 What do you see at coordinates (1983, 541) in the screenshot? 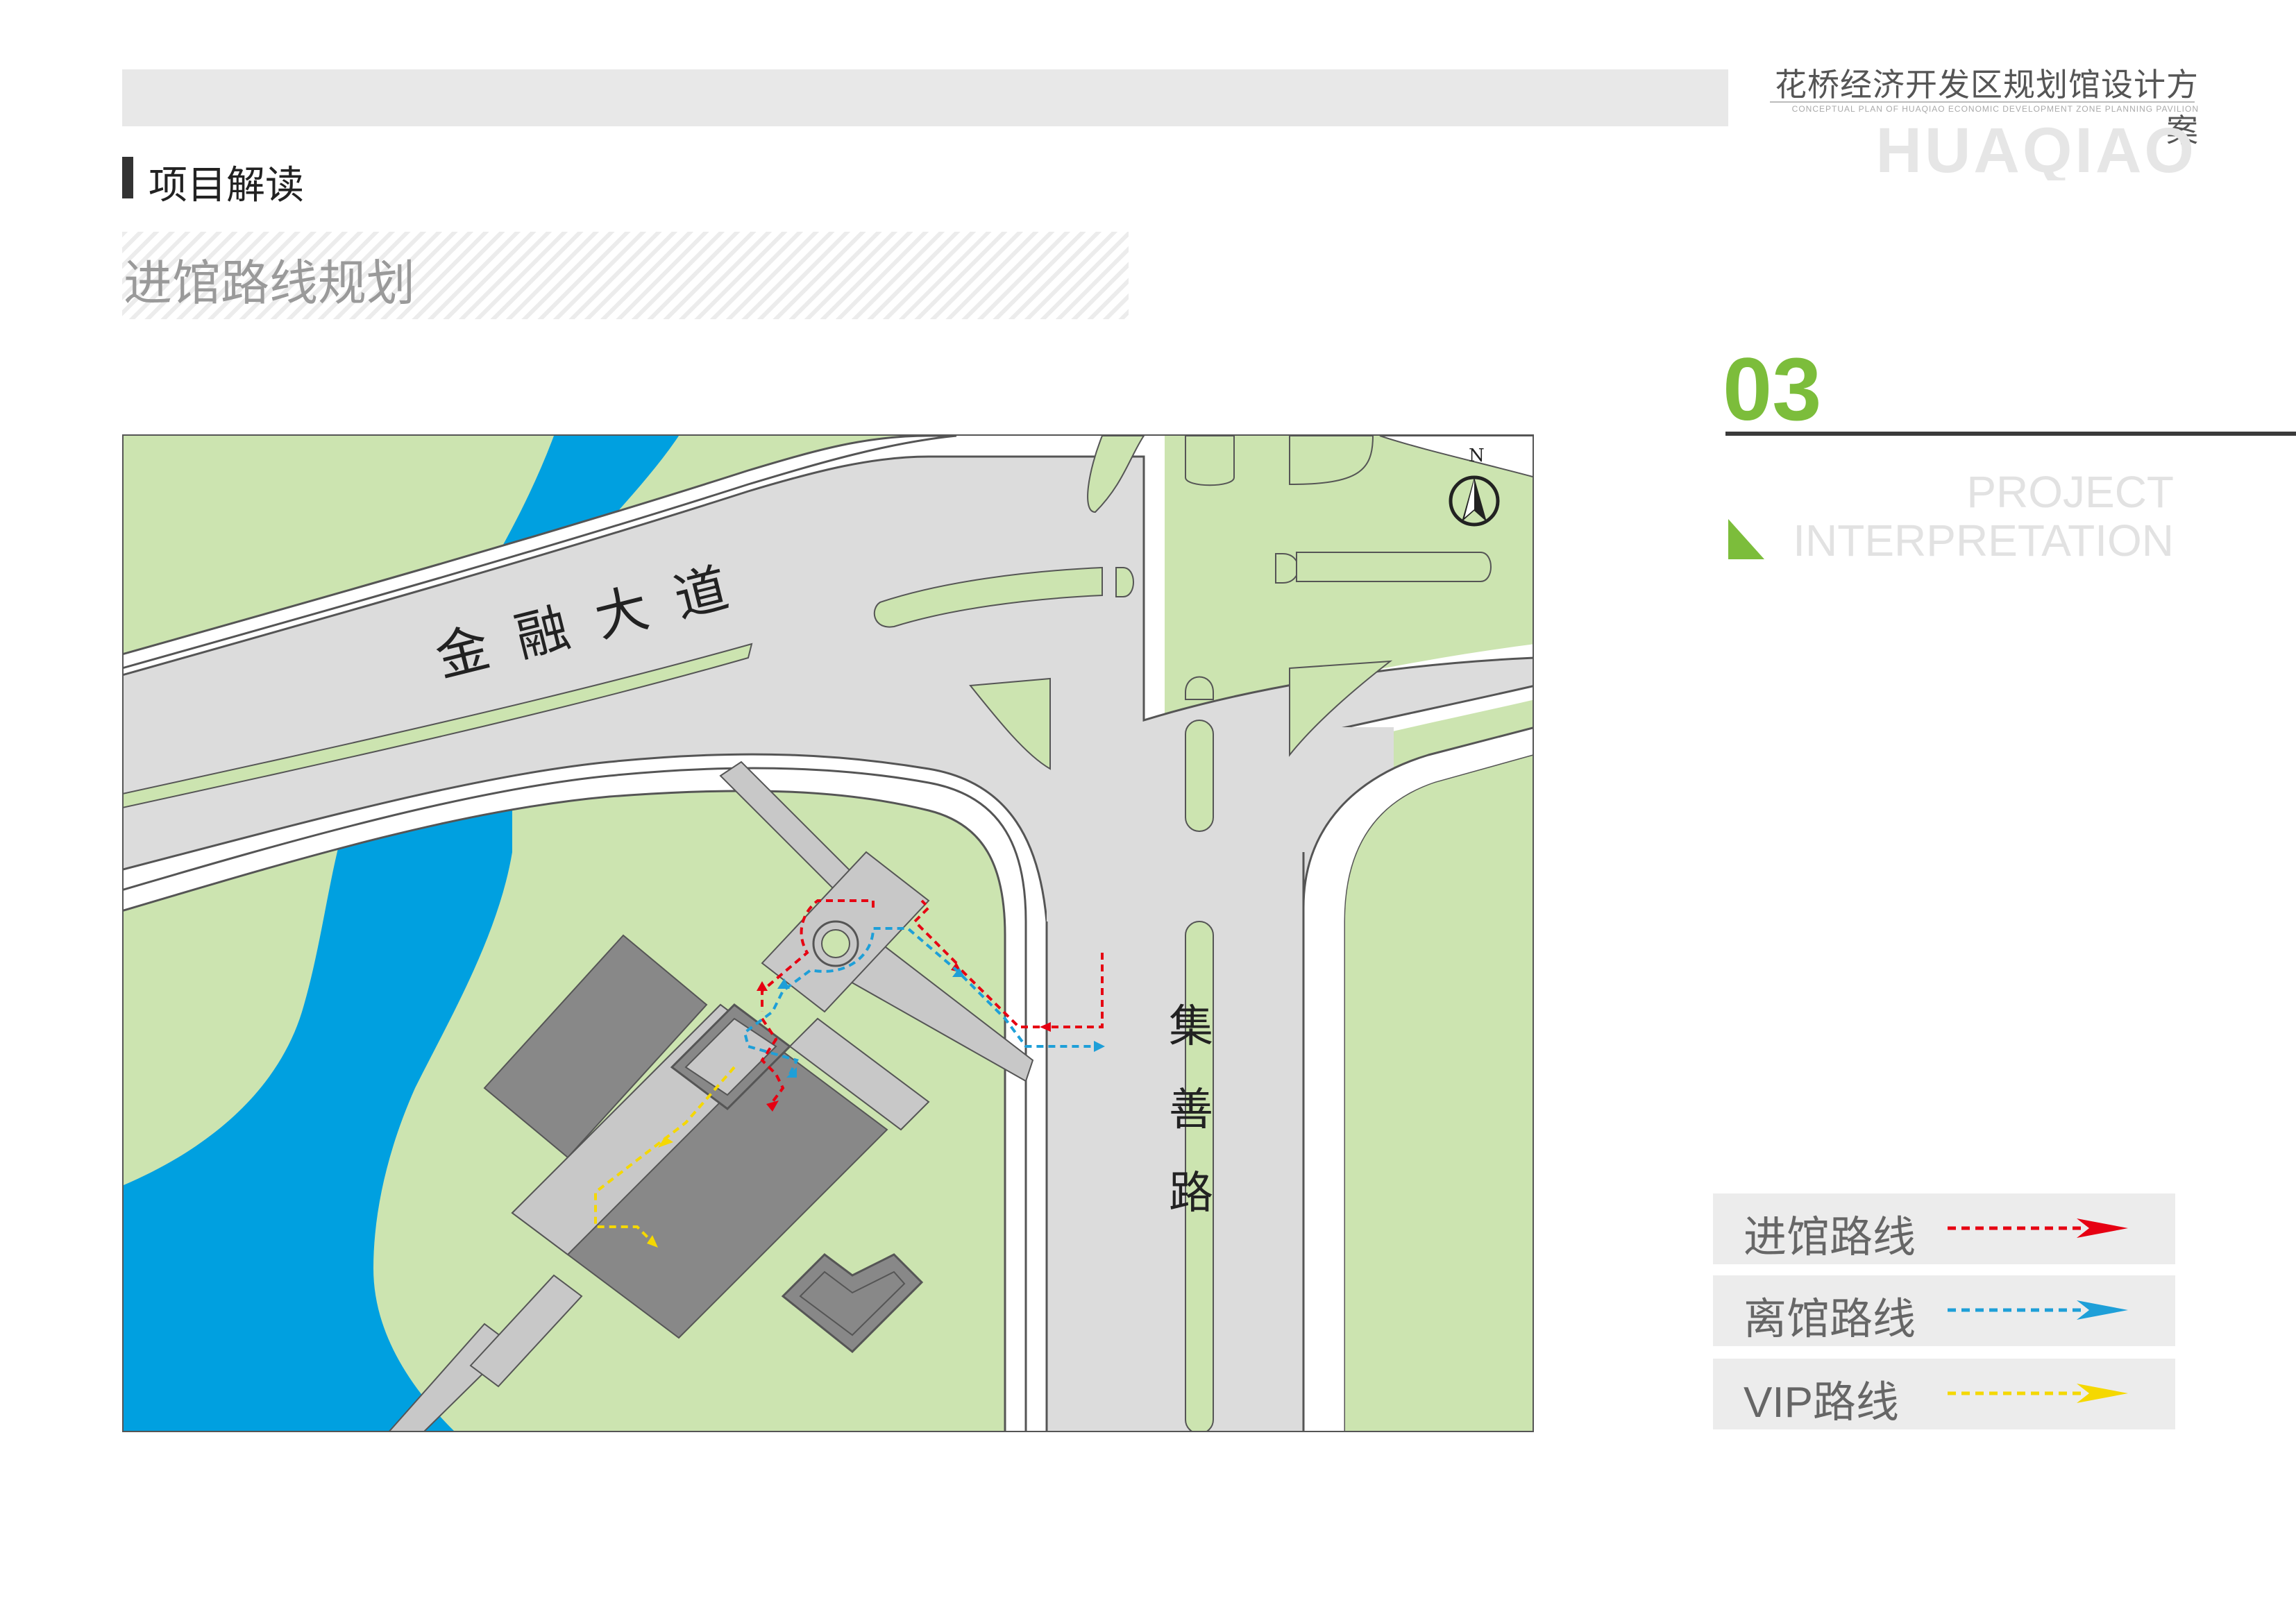
I see `chapter-title-line2: INTERPRETATION` at bounding box center [1983, 541].